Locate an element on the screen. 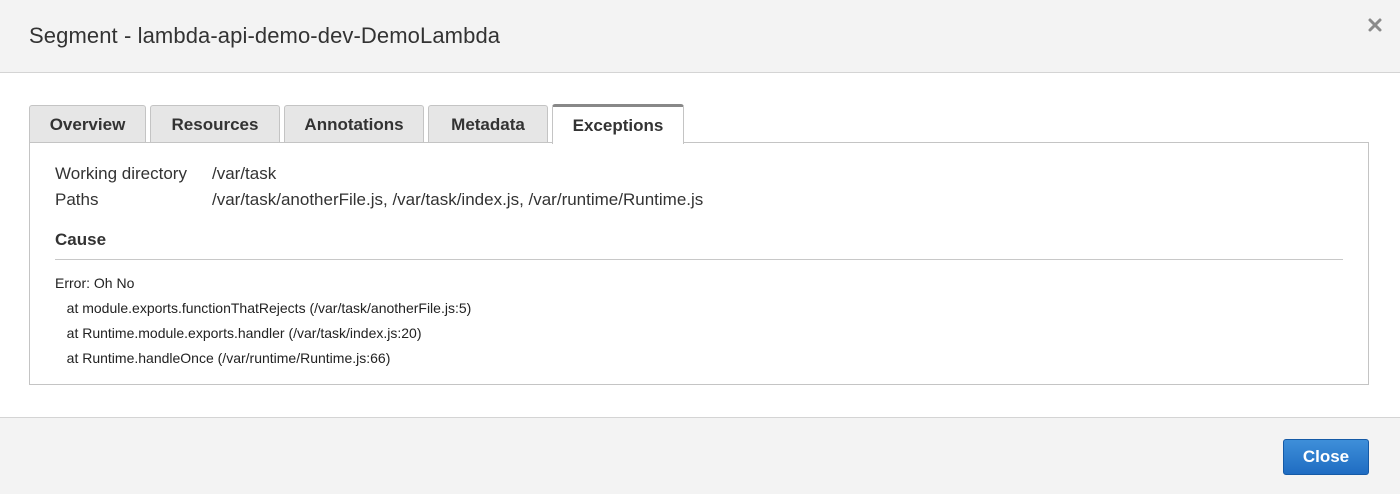 This screenshot has width=1400, height=494. tab-resources: Resources is located at coordinates (215, 124).